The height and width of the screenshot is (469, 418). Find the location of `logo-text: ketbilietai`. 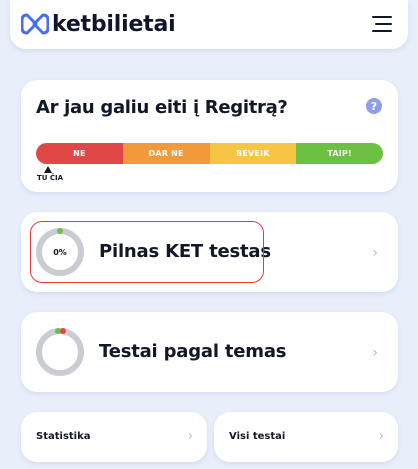

logo-text: ketbilietai is located at coordinates (114, 24).